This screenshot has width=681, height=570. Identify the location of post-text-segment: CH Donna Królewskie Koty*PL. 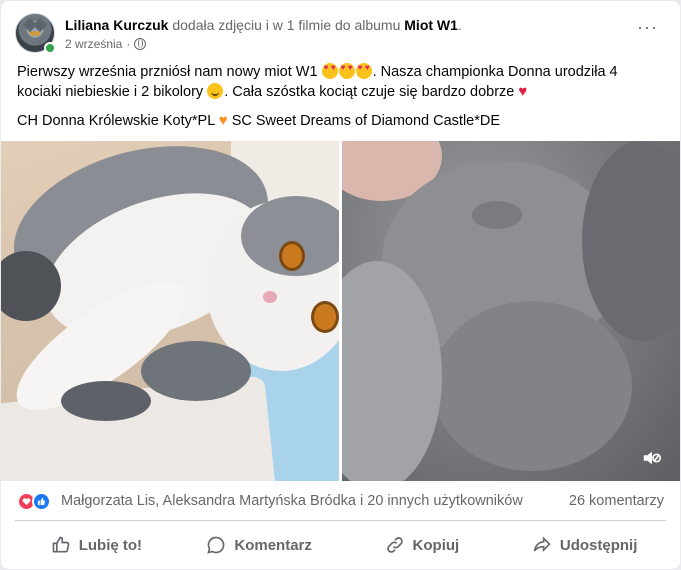
(116, 121).